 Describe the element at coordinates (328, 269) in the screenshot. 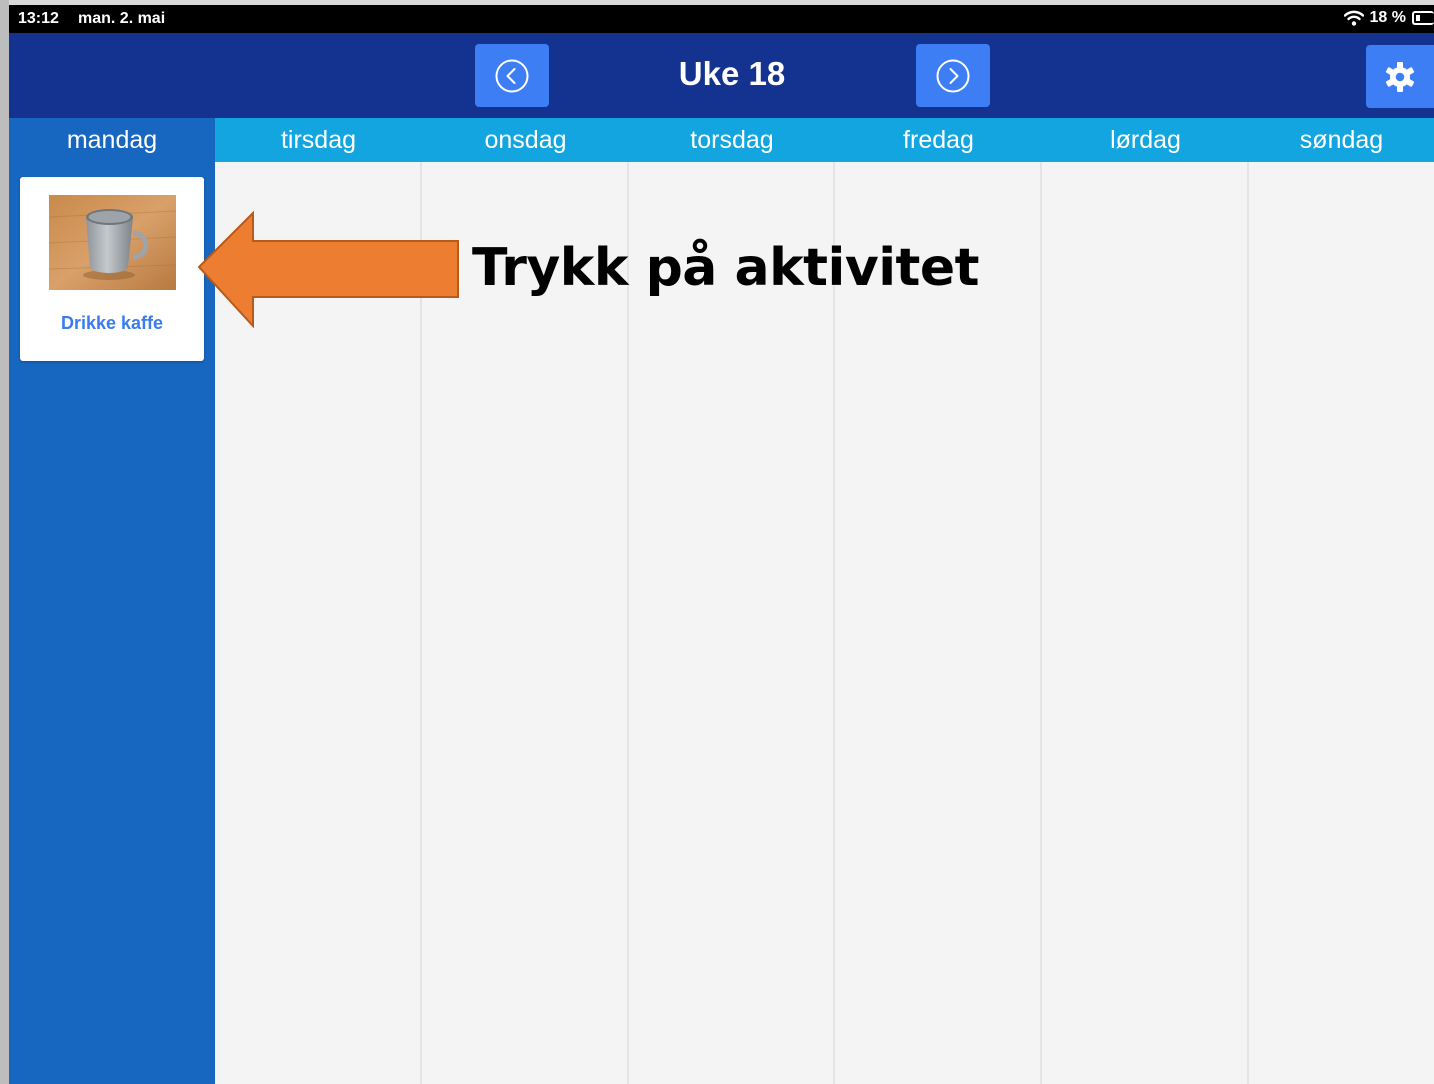

I see `annotation-arrow-icon` at that location.